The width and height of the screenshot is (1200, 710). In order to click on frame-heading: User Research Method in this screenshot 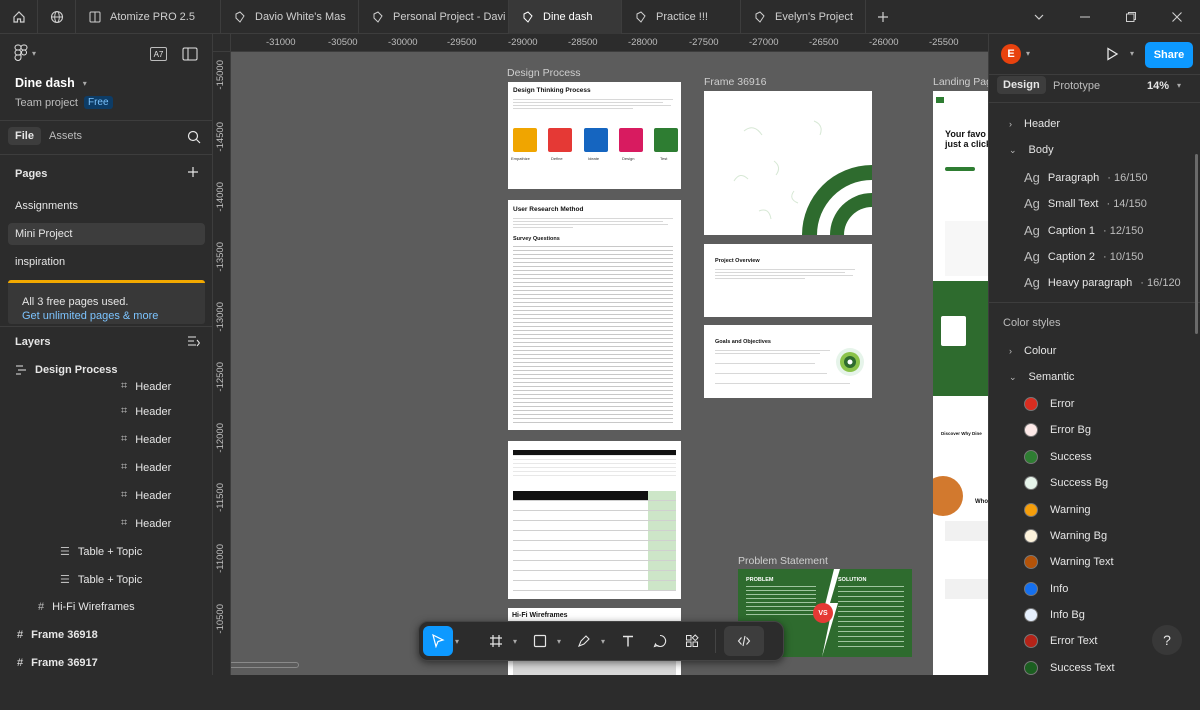, I will do `click(548, 209)`.